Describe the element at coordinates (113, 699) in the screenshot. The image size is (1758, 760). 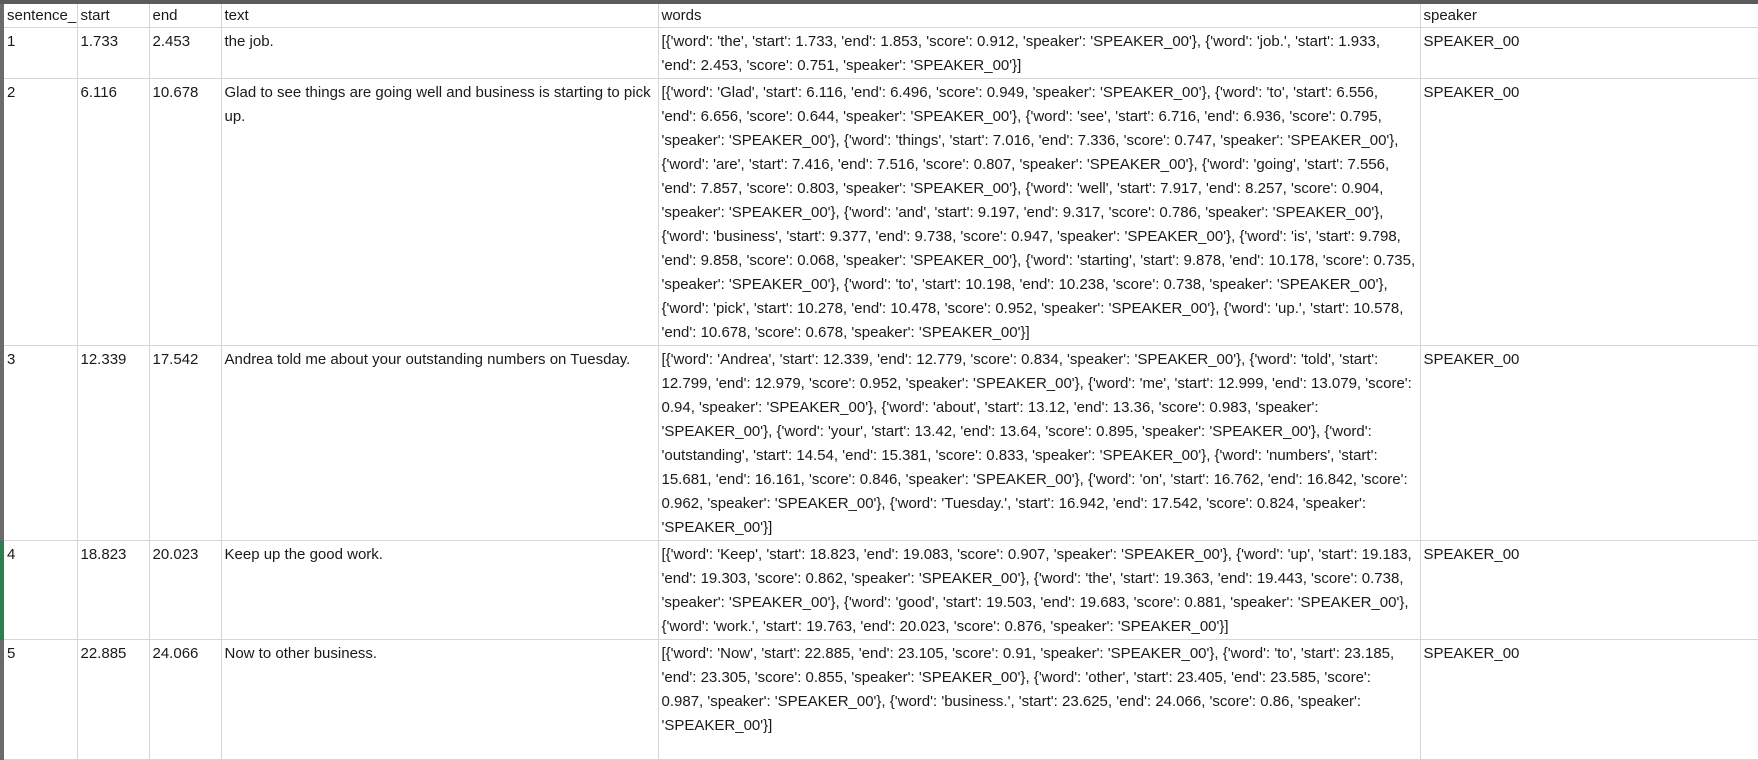
I see `cell-start: 22.885` at that location.